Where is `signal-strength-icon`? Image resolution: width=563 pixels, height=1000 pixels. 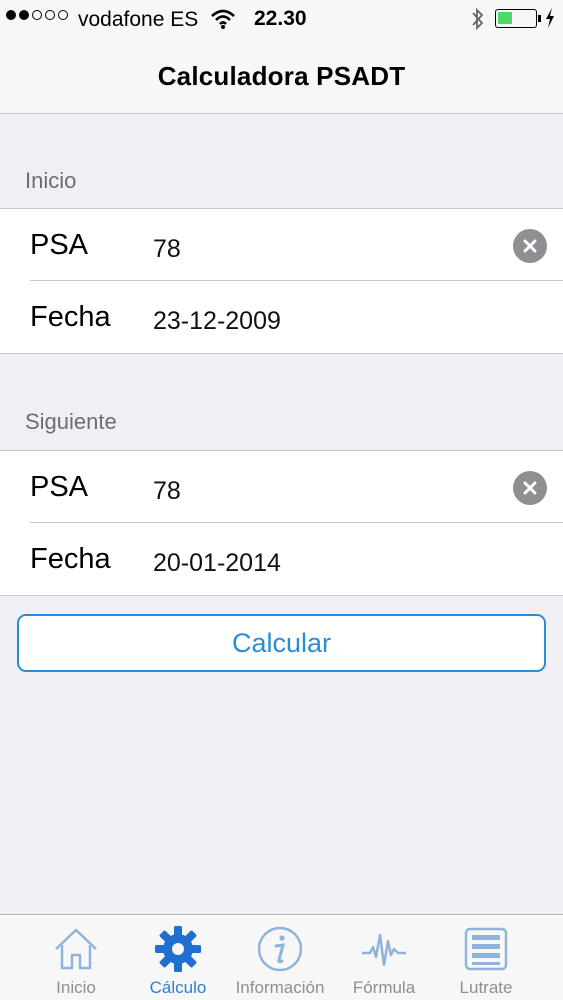
signal-strength-icon is located at coordinates (37, 15).